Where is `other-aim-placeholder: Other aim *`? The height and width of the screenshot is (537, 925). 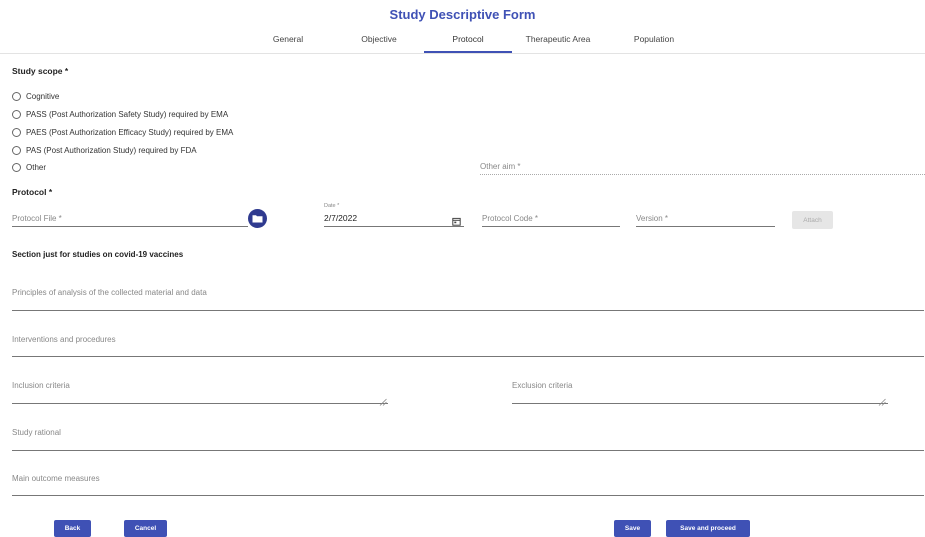
other-aim-placeholder: Other aim * is located at coordinates (500, 166).